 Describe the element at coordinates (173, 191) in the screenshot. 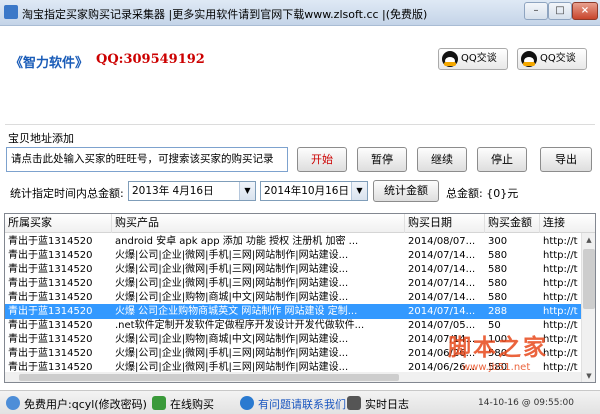

I see `date-from-value: 2013年 4月16日` at that location.